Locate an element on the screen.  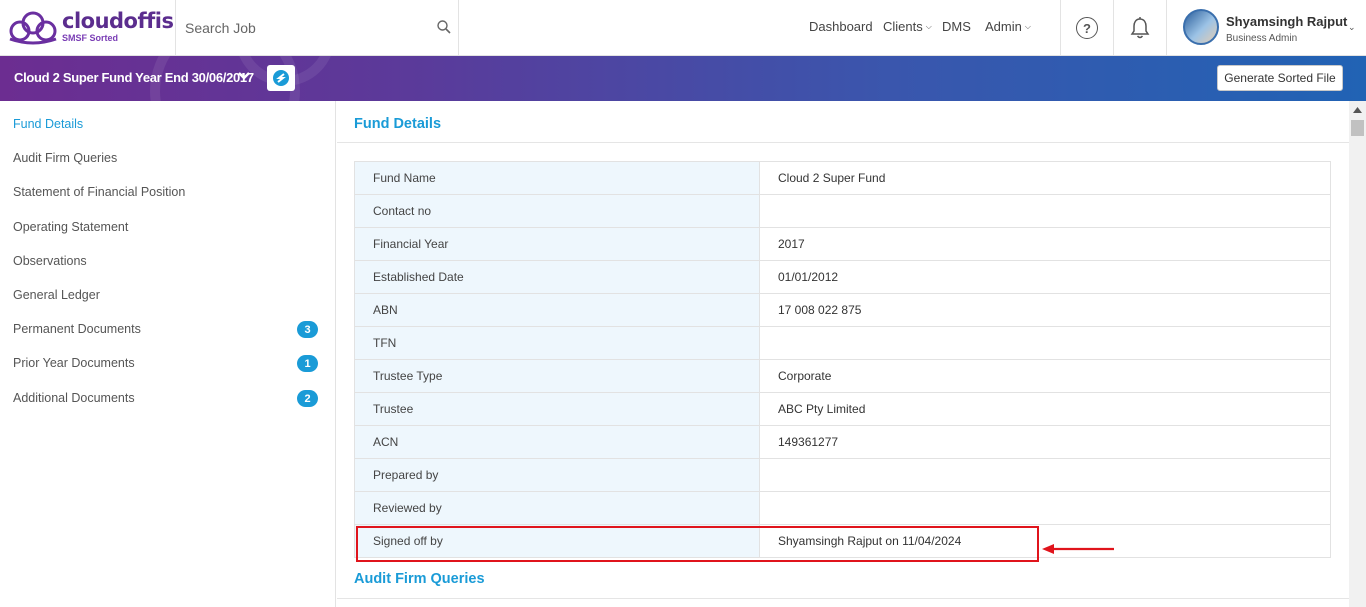
table-row: Fund Name Cloud 2 Super Fund is located at coordinates (842, 178).